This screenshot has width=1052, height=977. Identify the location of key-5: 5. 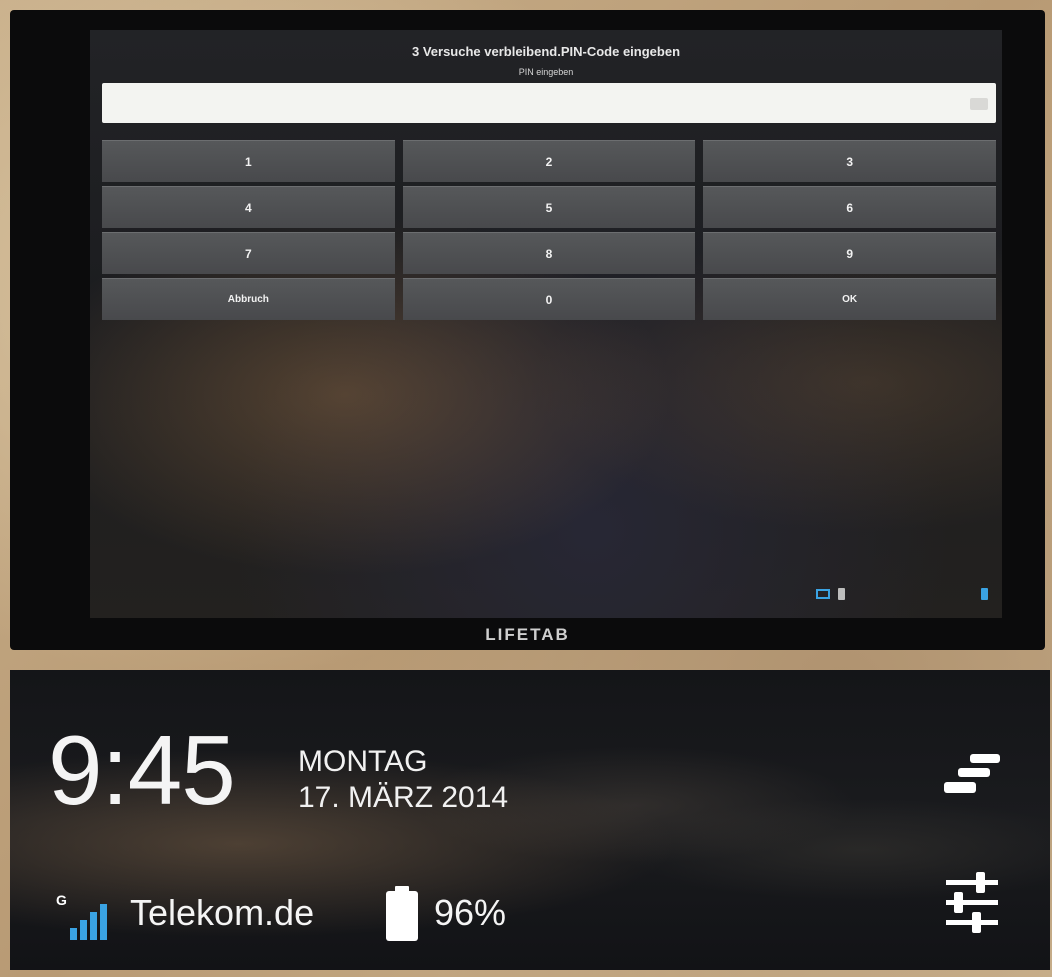
(549, 207).